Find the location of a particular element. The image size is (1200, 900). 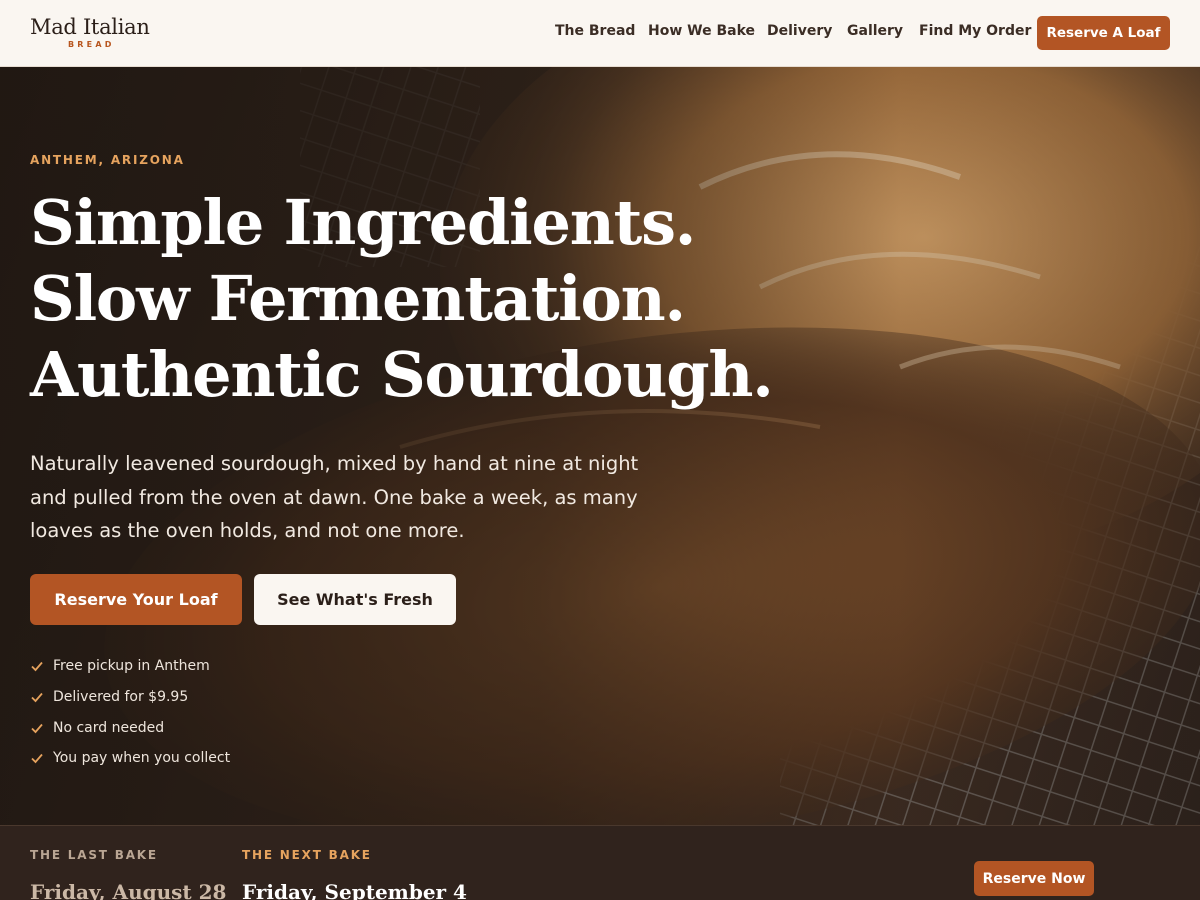

list-item: You pay when you collect is located at coordinates (130, 758).